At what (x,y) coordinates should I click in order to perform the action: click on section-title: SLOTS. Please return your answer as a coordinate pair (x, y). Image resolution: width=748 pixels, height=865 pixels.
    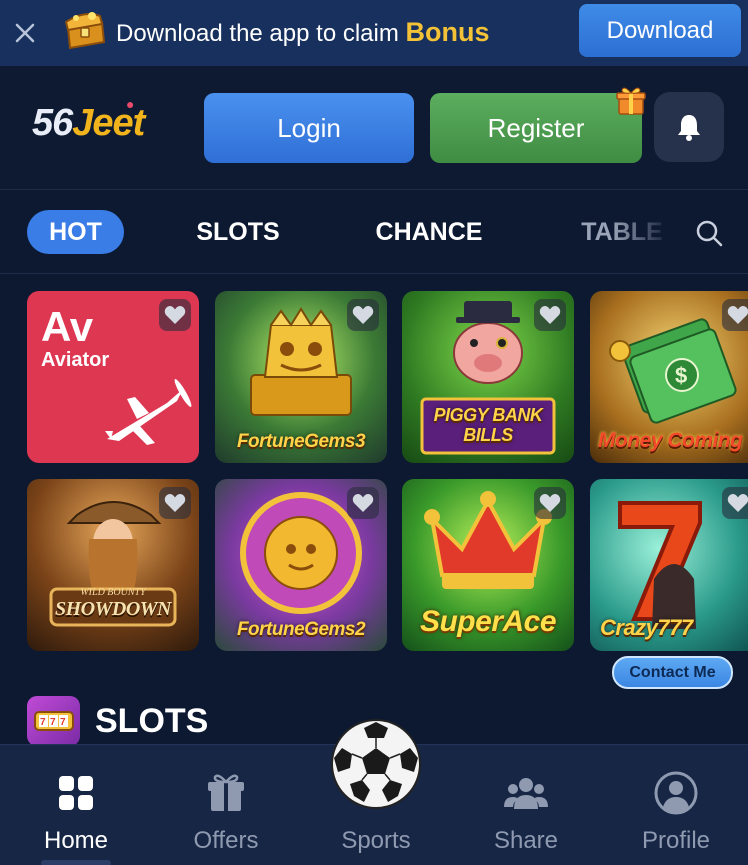
    Looking at the image, I should click on (152, 721).